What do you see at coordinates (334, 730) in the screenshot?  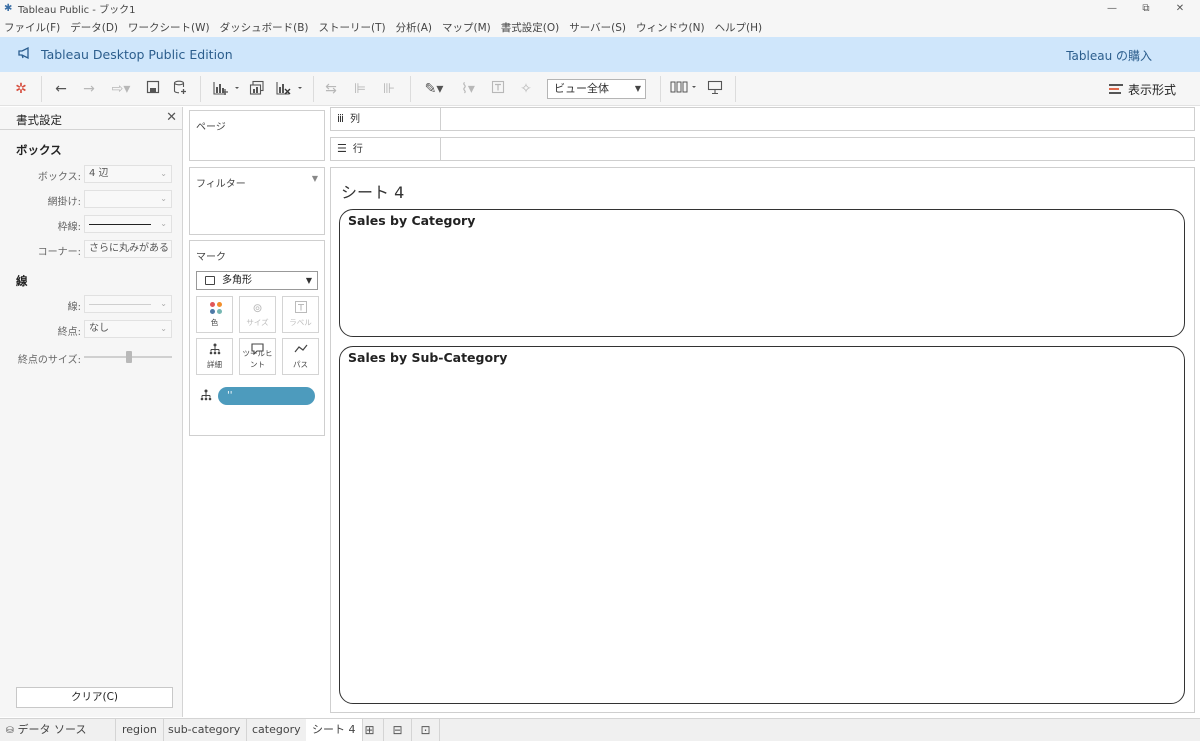 I see `tab-sheet-4: シート 4` at bounding box center [334, 730].